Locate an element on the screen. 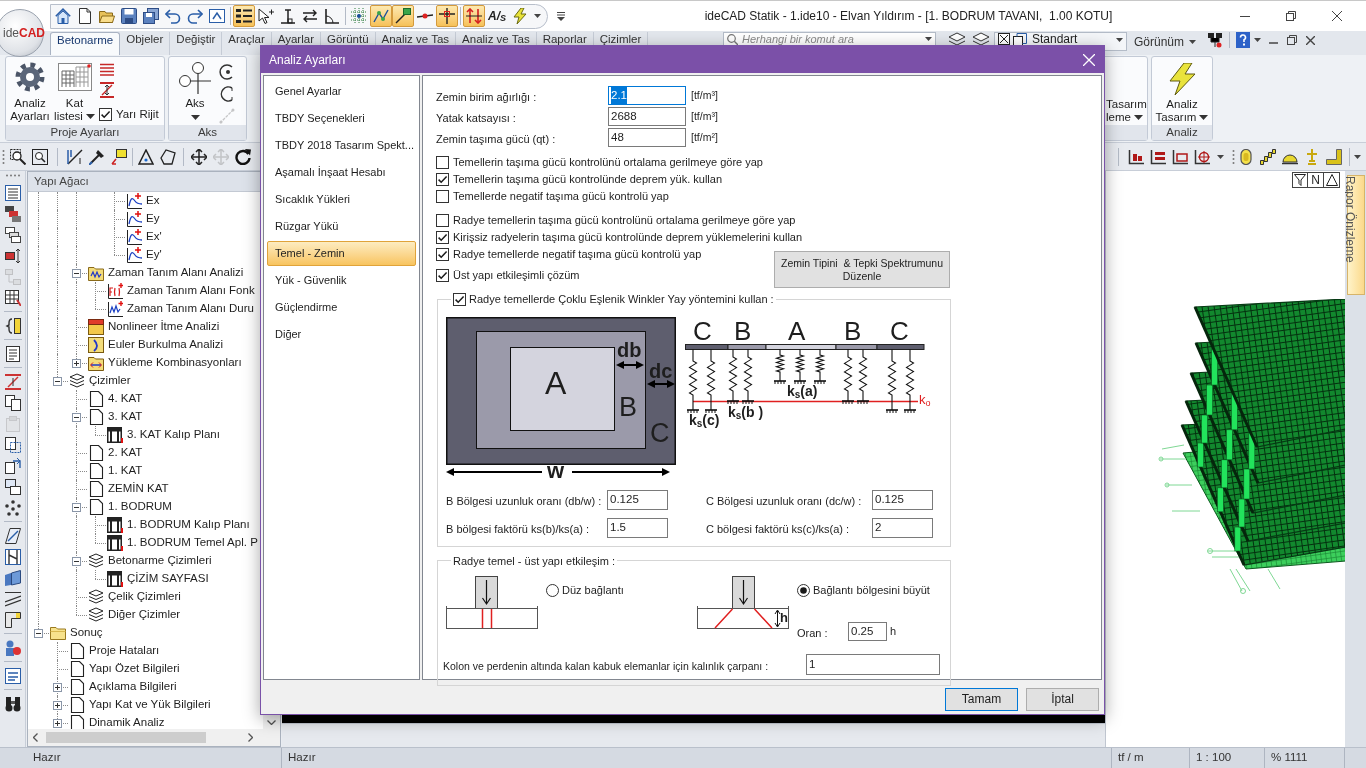  tree-item: Çizimler is located at coordinates (110, 381).